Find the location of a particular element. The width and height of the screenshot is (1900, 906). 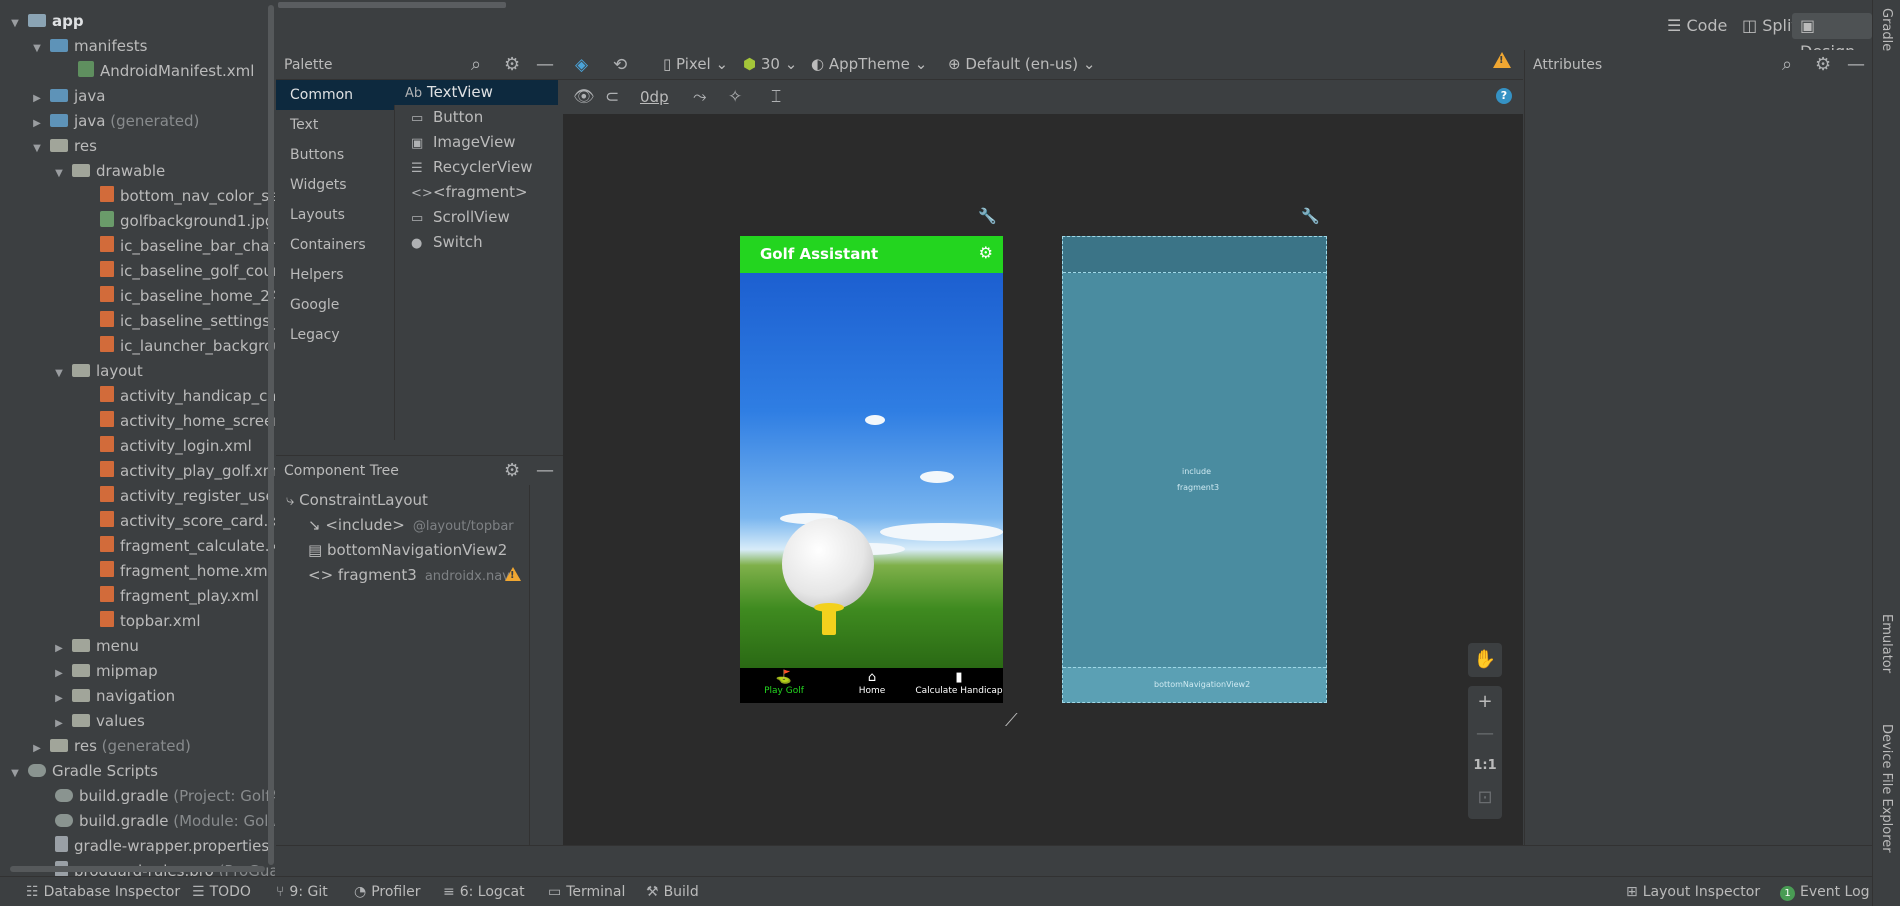

palette-category-buttons: Buttons is located at coordinates (335, 155).